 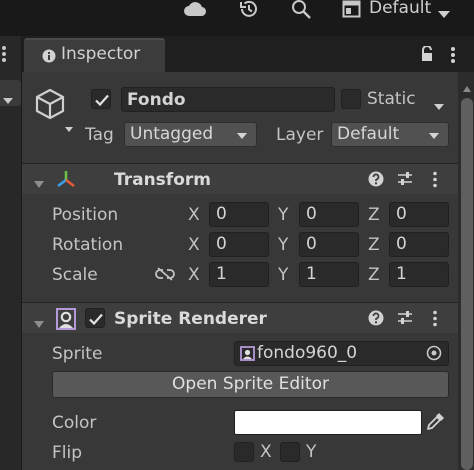 What do you see at coordinates (307, 353) in the screenshot?
I see `sprite-field-value: fondo960_0` at bounding box center [307, 353].